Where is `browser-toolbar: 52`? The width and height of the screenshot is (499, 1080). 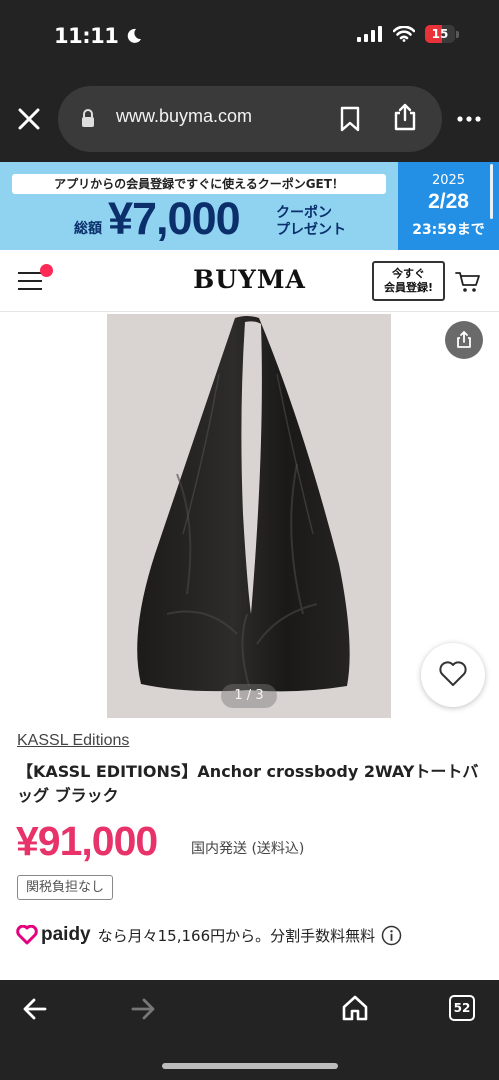
browser-toolbar: 52 is located at coordinates (249, 1030).